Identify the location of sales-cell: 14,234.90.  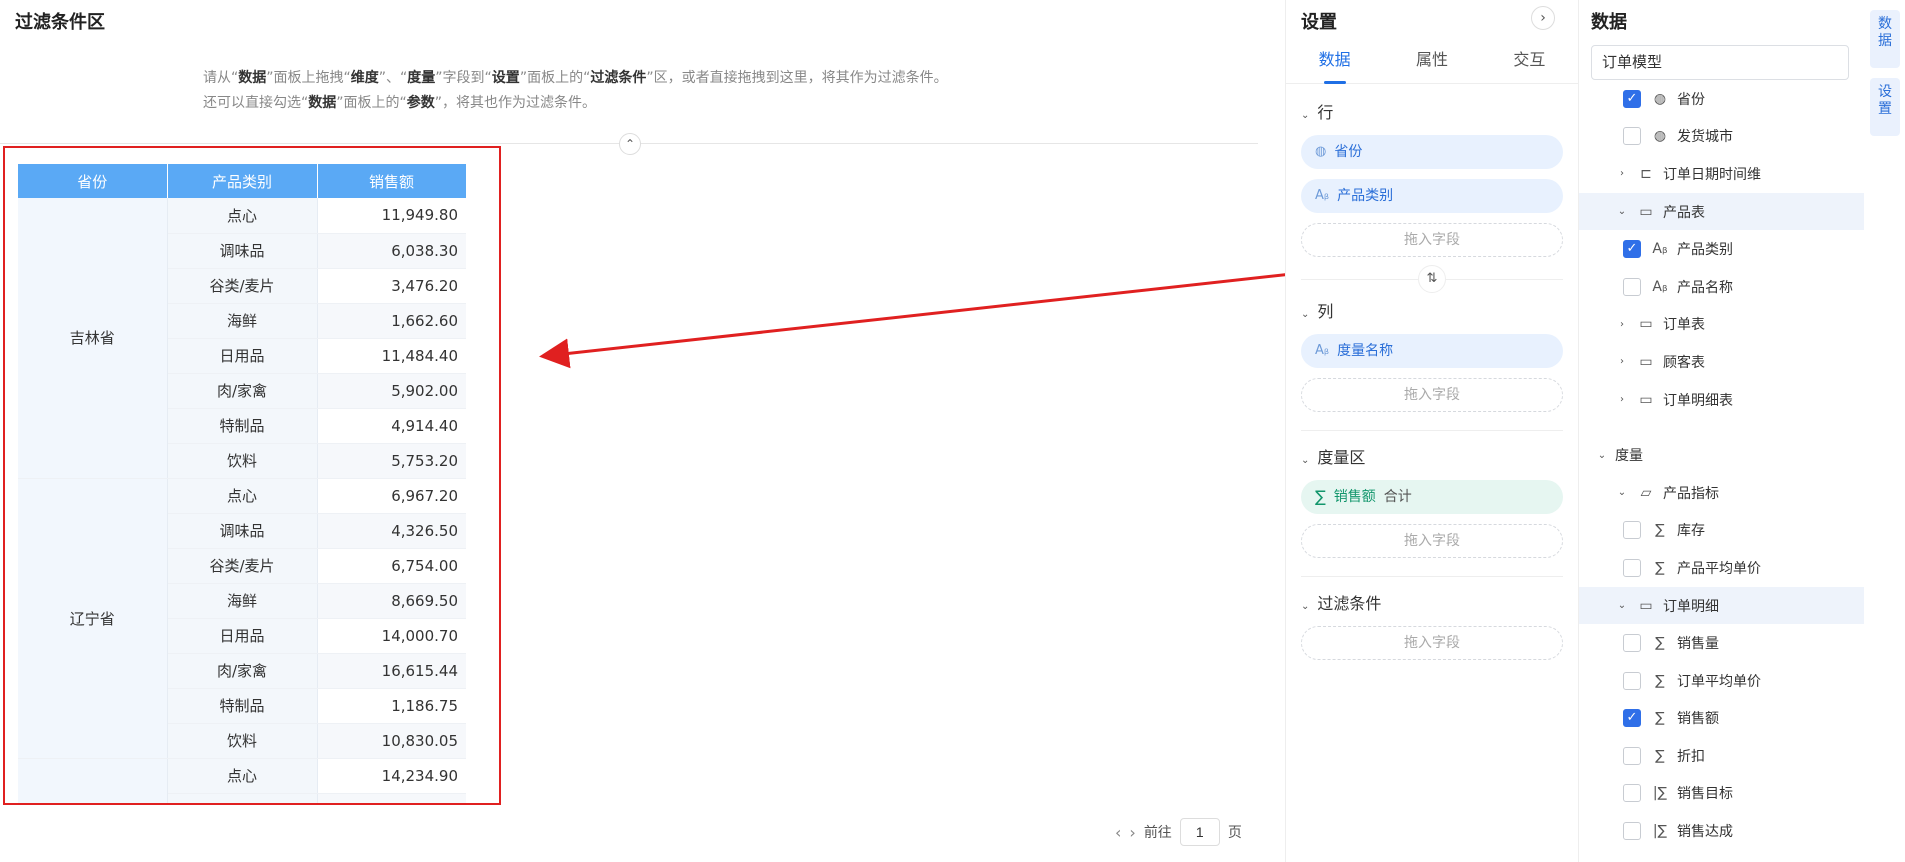
(391, 776).